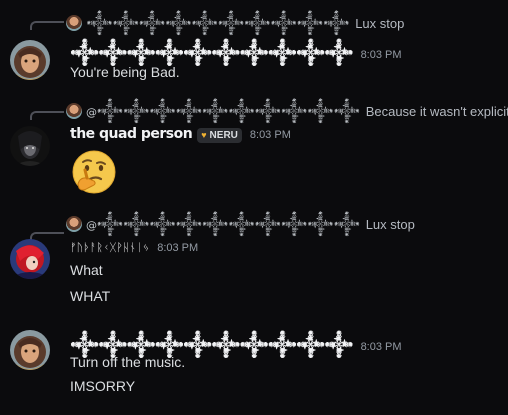 This screenshot has height=415, width=508. Describe the element at coordinates (223, 135) in the screenshot. I see `server-tag-label: NERU` at that location.